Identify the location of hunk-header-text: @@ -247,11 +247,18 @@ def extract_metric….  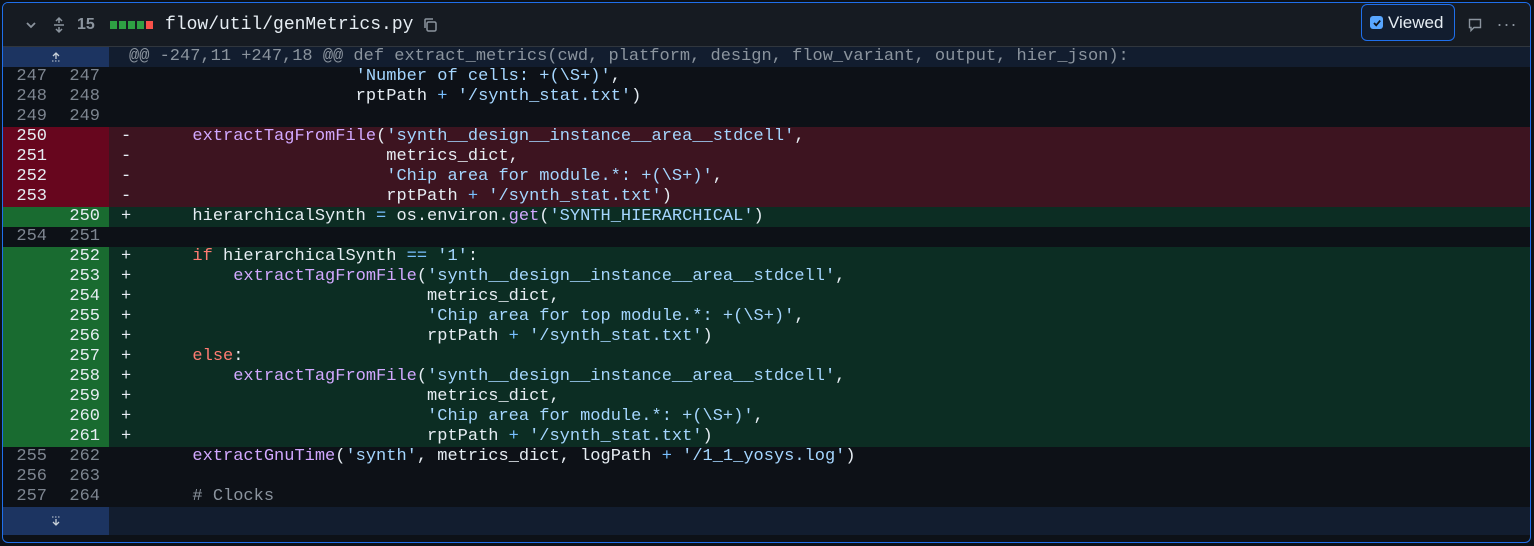
(819, 57).